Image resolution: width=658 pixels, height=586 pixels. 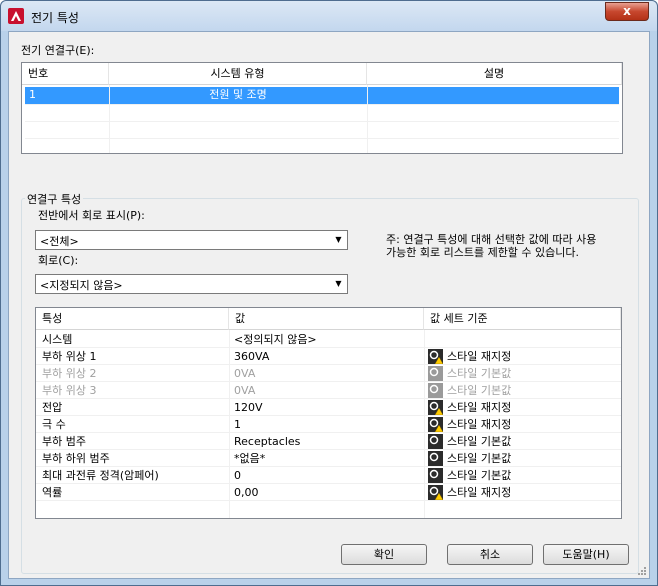 What do you see at coordinates (81, 285) in the screenshot?
I see `circuit-dropdown-value: <지정되지 않음>` at bounding box center [81, 285].